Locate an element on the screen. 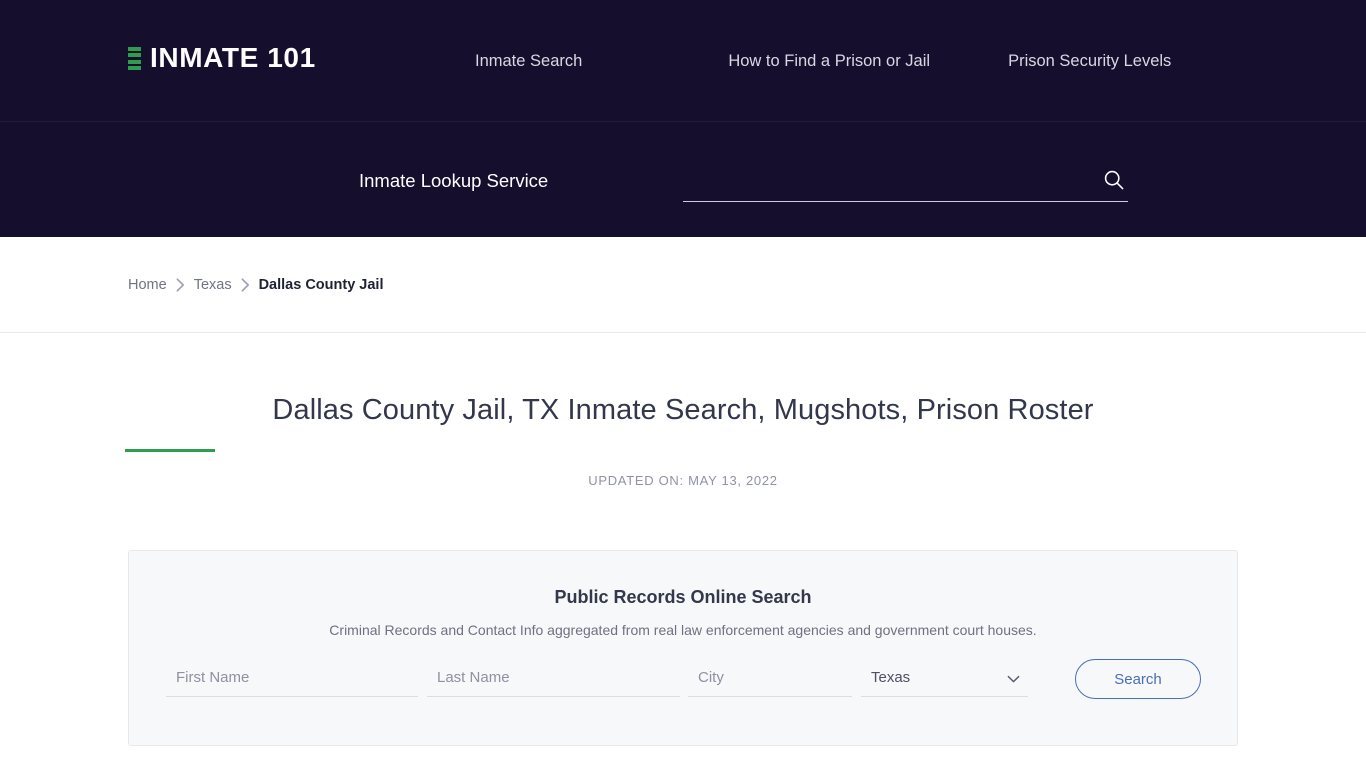  header-search-row: Inmate Lookup Service is located at coordinates (683, 179).